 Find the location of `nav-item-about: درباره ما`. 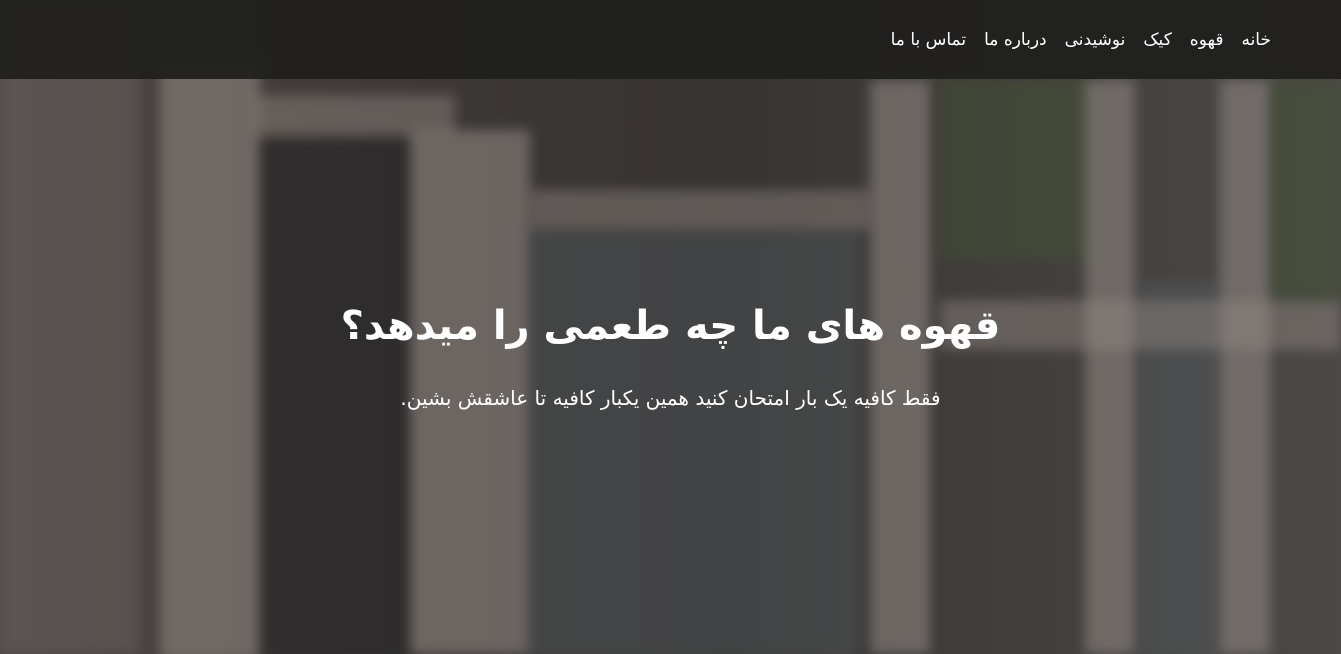

nav-item-about: درباره ما is located at coordinates (1015, 40).